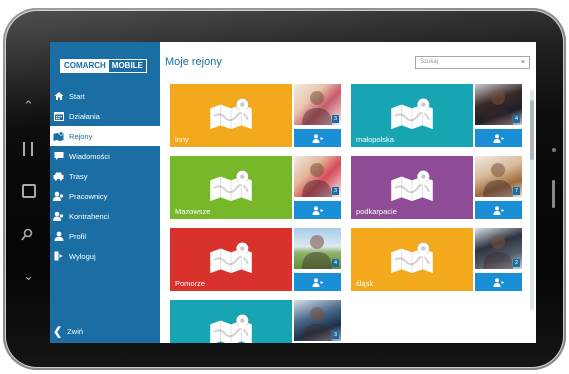 The height and width of the screenshot is (374, 569). Describe the element at coordinates (58, 332) in the screenshot. I see `chevron-left-icon: ❮` at that location.